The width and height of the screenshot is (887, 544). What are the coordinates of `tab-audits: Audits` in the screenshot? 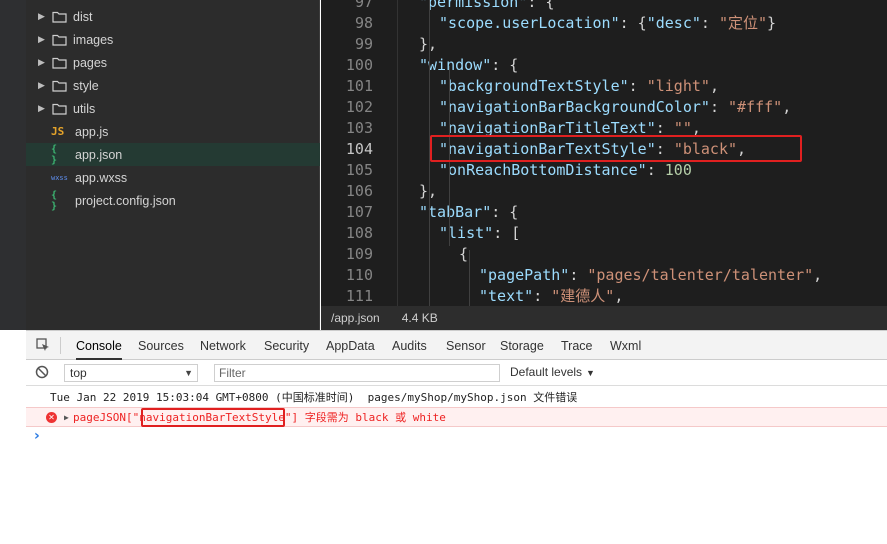 It's located at (409, 345).